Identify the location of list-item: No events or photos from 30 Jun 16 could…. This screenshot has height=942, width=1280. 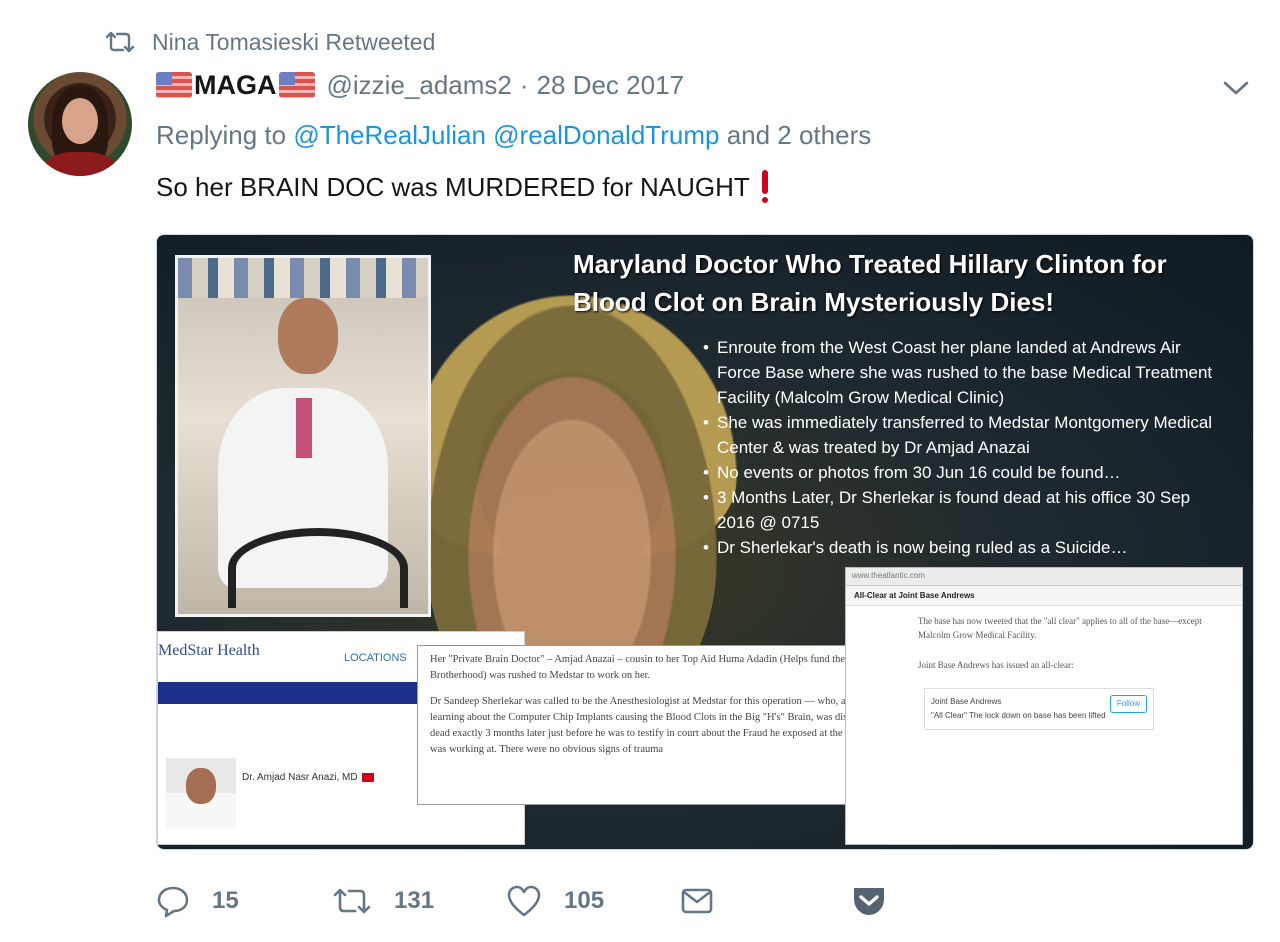
(963, 472).